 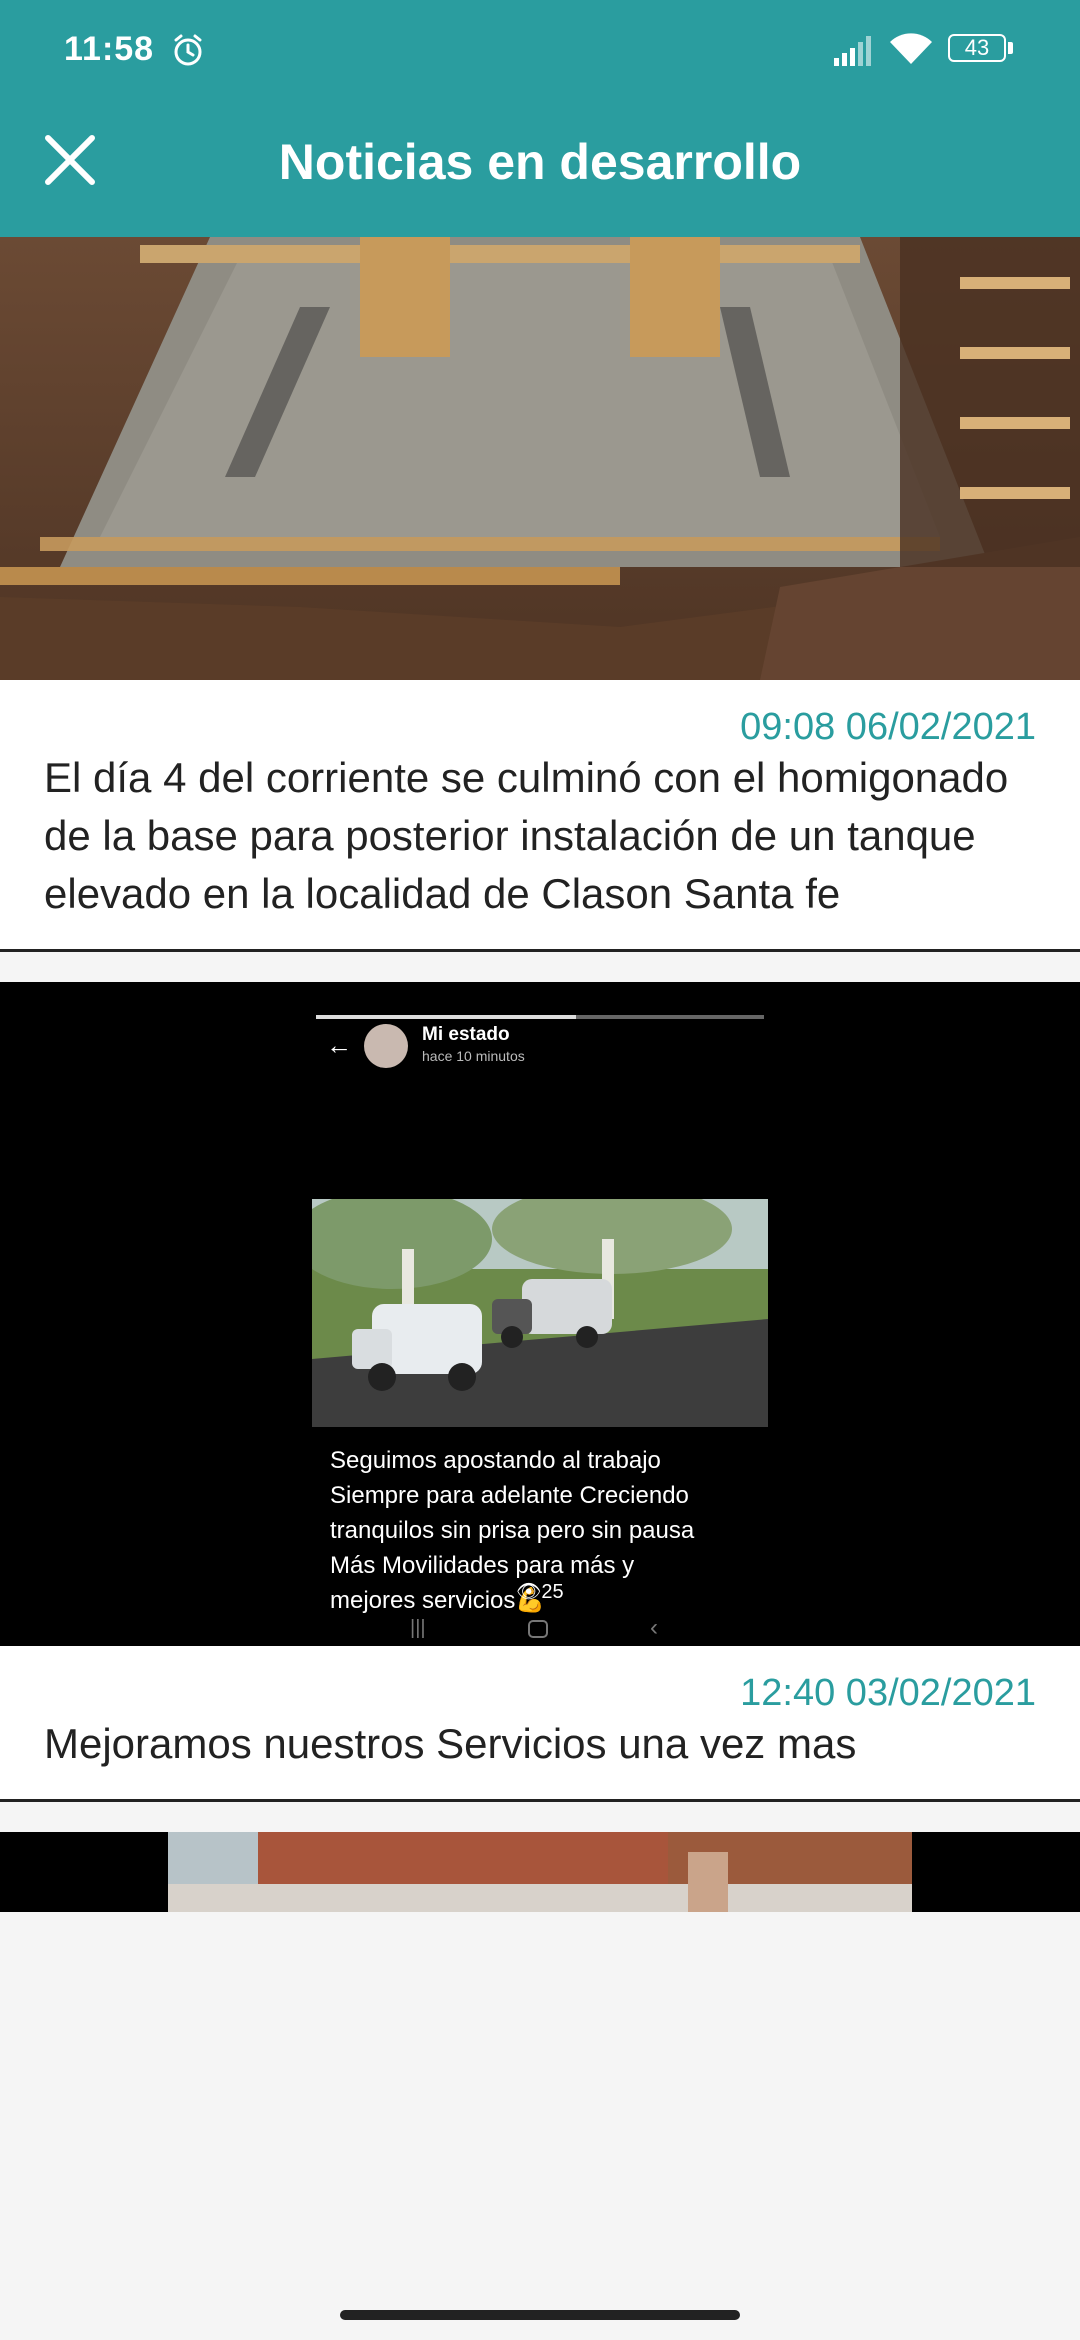 I want to click on battery-icon: 43, so click(x=981, y=50).